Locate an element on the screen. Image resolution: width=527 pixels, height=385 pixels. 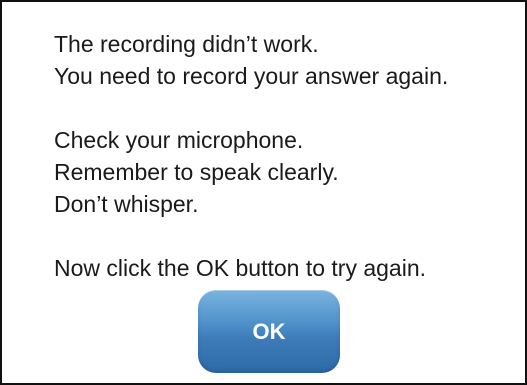
message-line-6: Now click the OK button to try again. is located at coordinates (240, 268).